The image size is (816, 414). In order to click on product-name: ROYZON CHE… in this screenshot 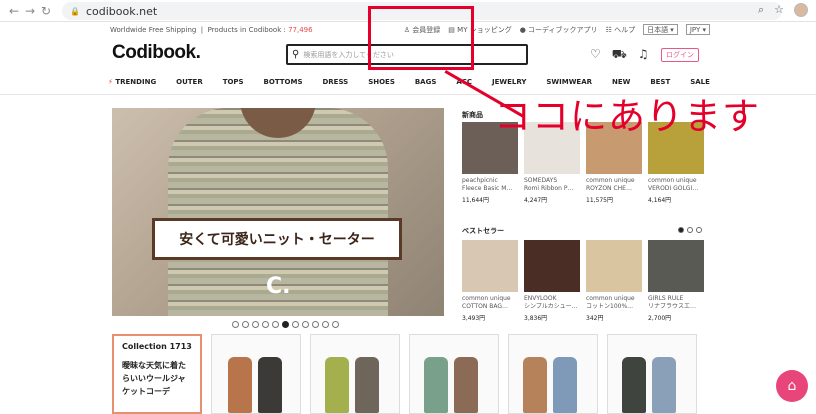, I will do `click(609, 188)`.